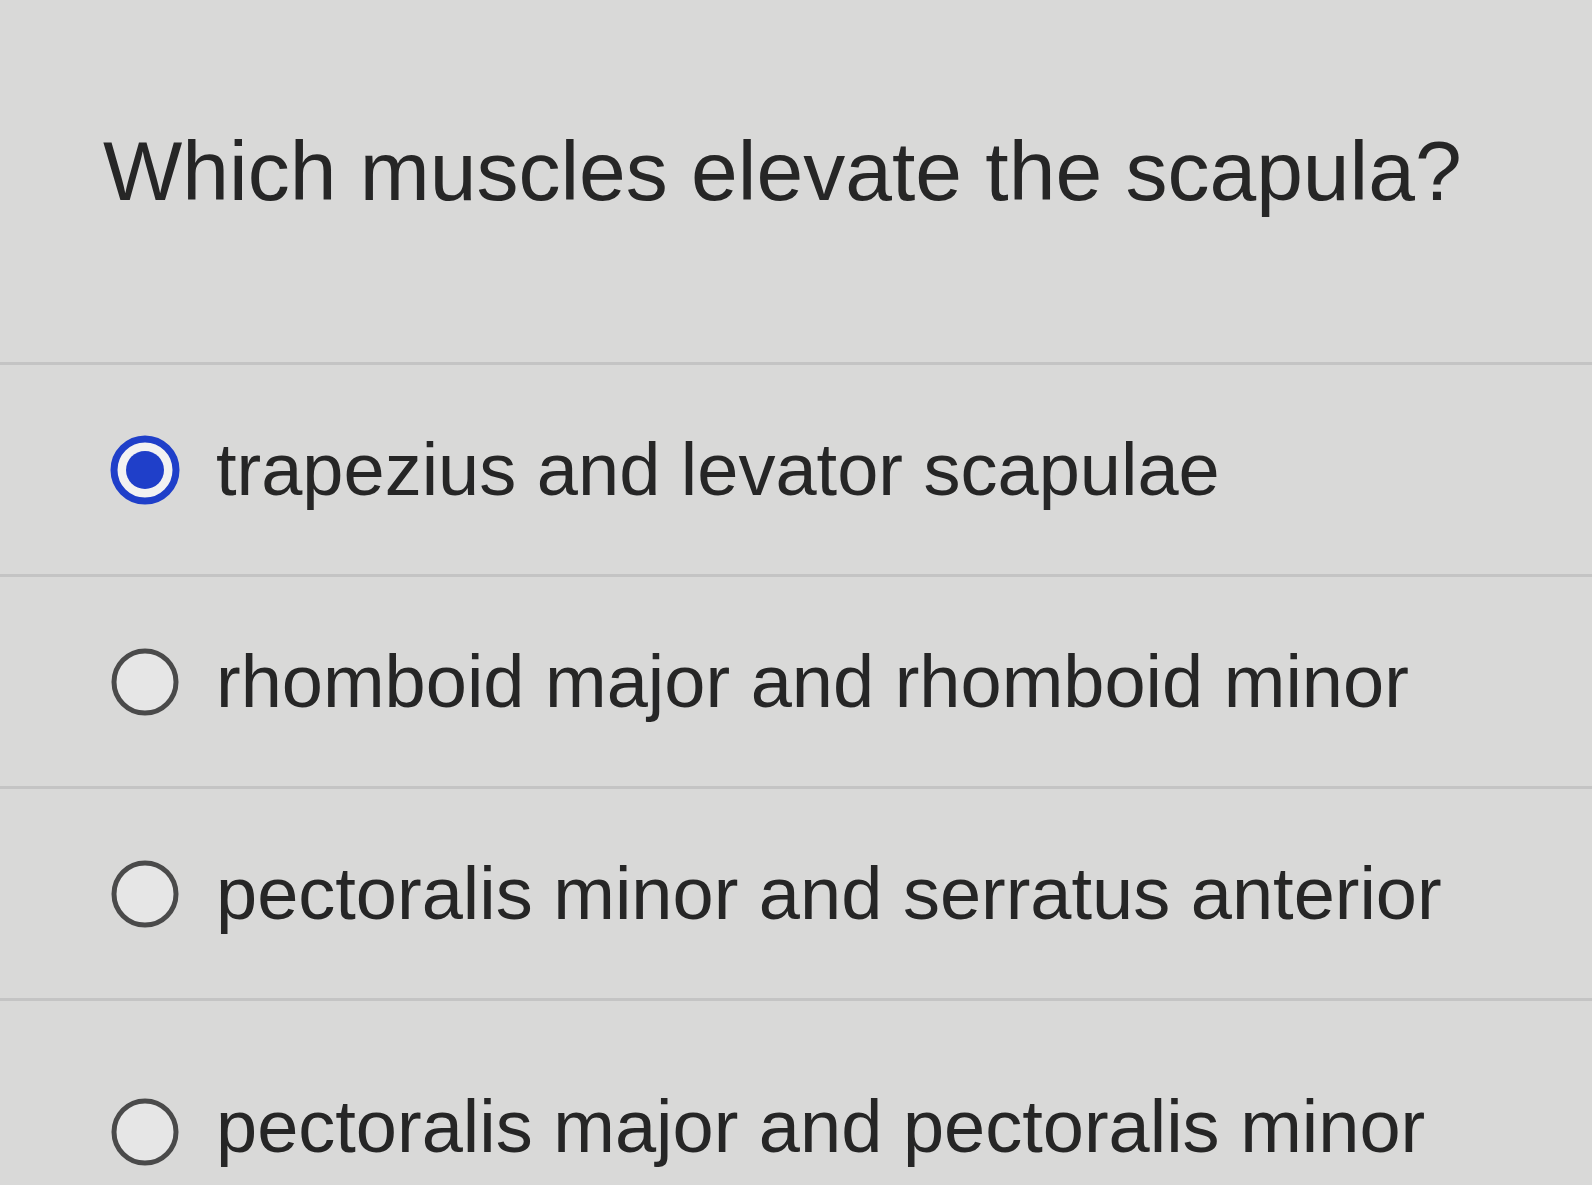  What do you see at coordinates (718, 469) in the screenshot?
I see `option-label: trapezius and levator scapulae` at bounding box center [718, 469].